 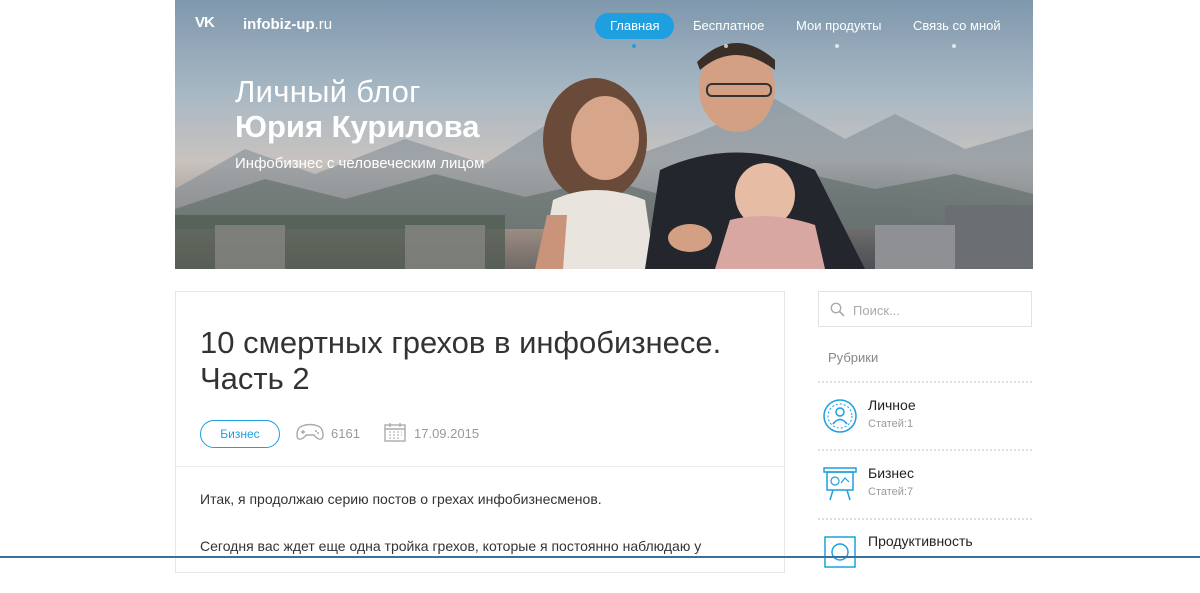 I want to click on nav-item-free: Бесплатное, so click(x=728, y=26).